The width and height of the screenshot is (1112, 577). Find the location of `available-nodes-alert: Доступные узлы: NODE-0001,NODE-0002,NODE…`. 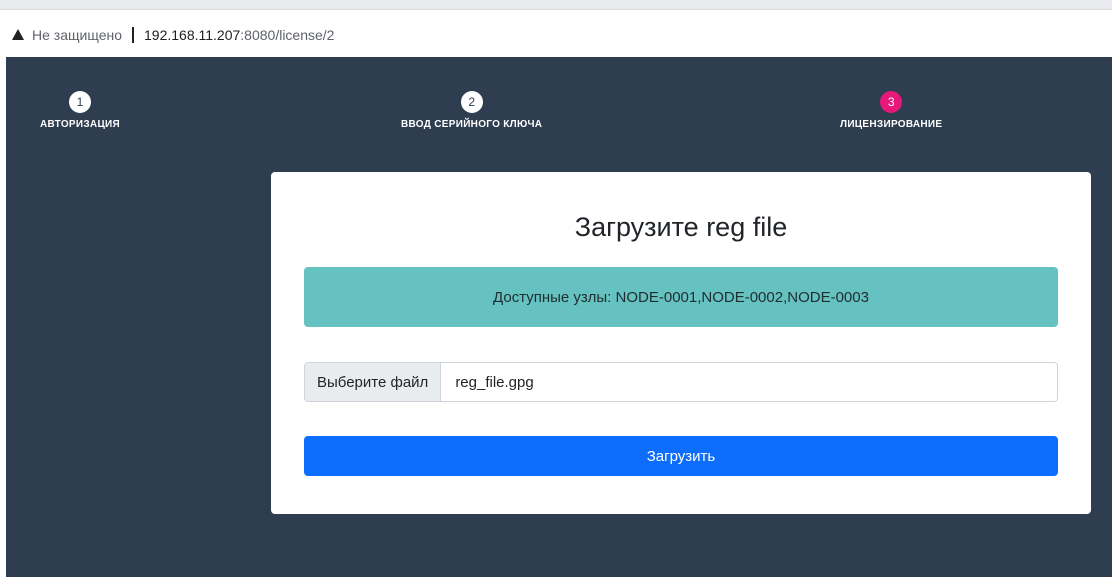

available-nodes-alert: Доступные узлы: NODE-0001,NODE-0002,NODE… is located at coordinates (681, 297).